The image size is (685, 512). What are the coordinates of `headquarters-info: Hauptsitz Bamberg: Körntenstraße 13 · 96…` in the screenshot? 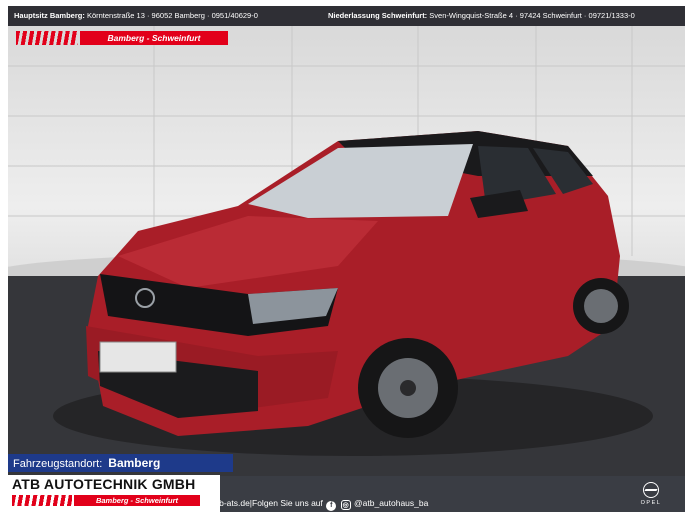 It's located at (136, 16).